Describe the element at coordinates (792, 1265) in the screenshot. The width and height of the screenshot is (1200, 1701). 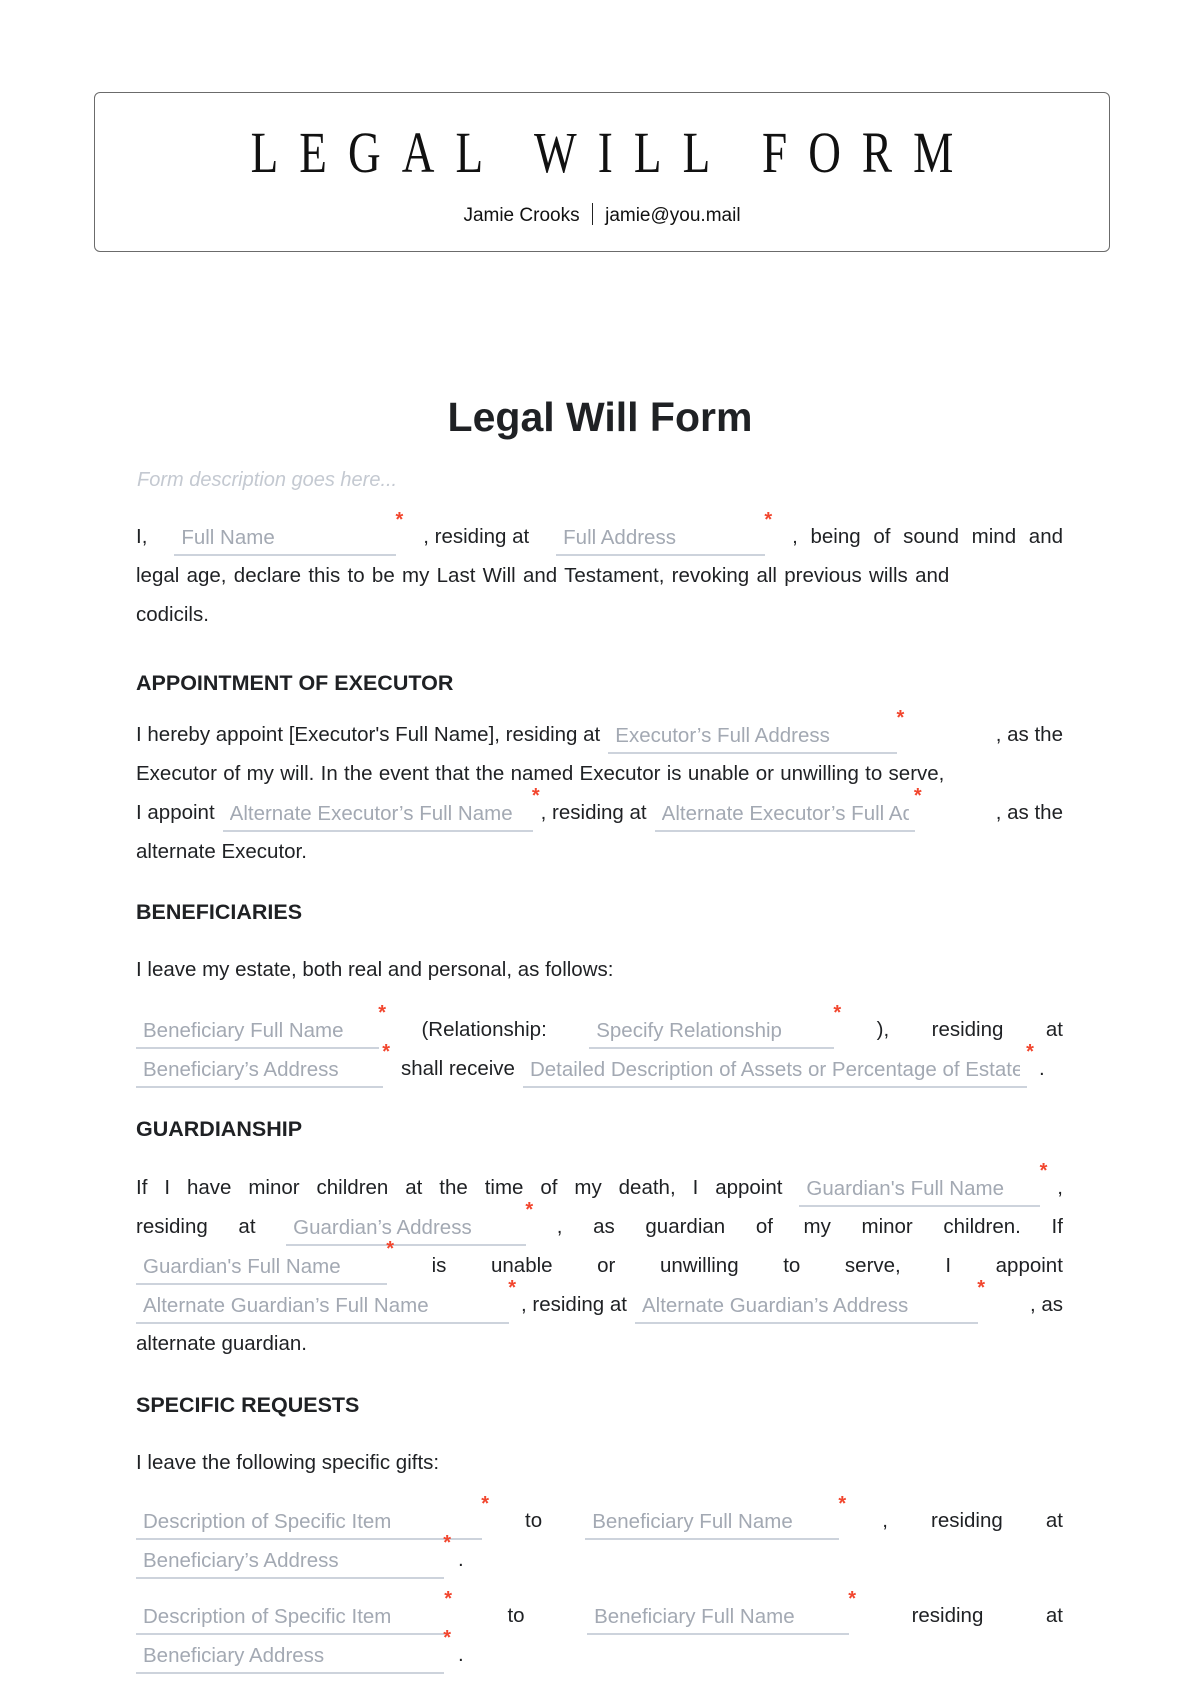
I see `word: to` at that location.